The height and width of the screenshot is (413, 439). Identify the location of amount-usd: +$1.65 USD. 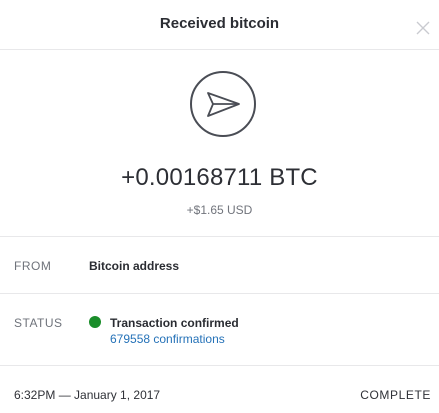
(219, 210).